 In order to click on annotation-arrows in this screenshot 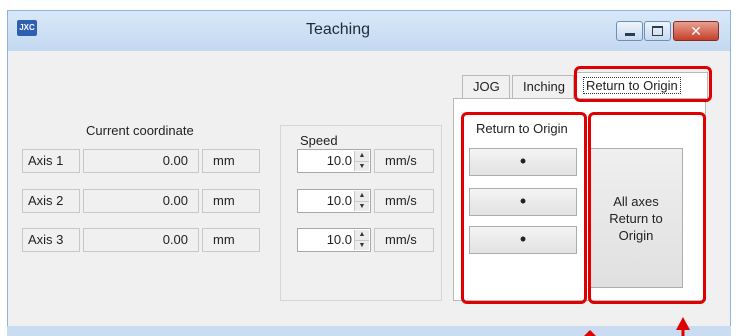, I will do `click(637, 326)`.